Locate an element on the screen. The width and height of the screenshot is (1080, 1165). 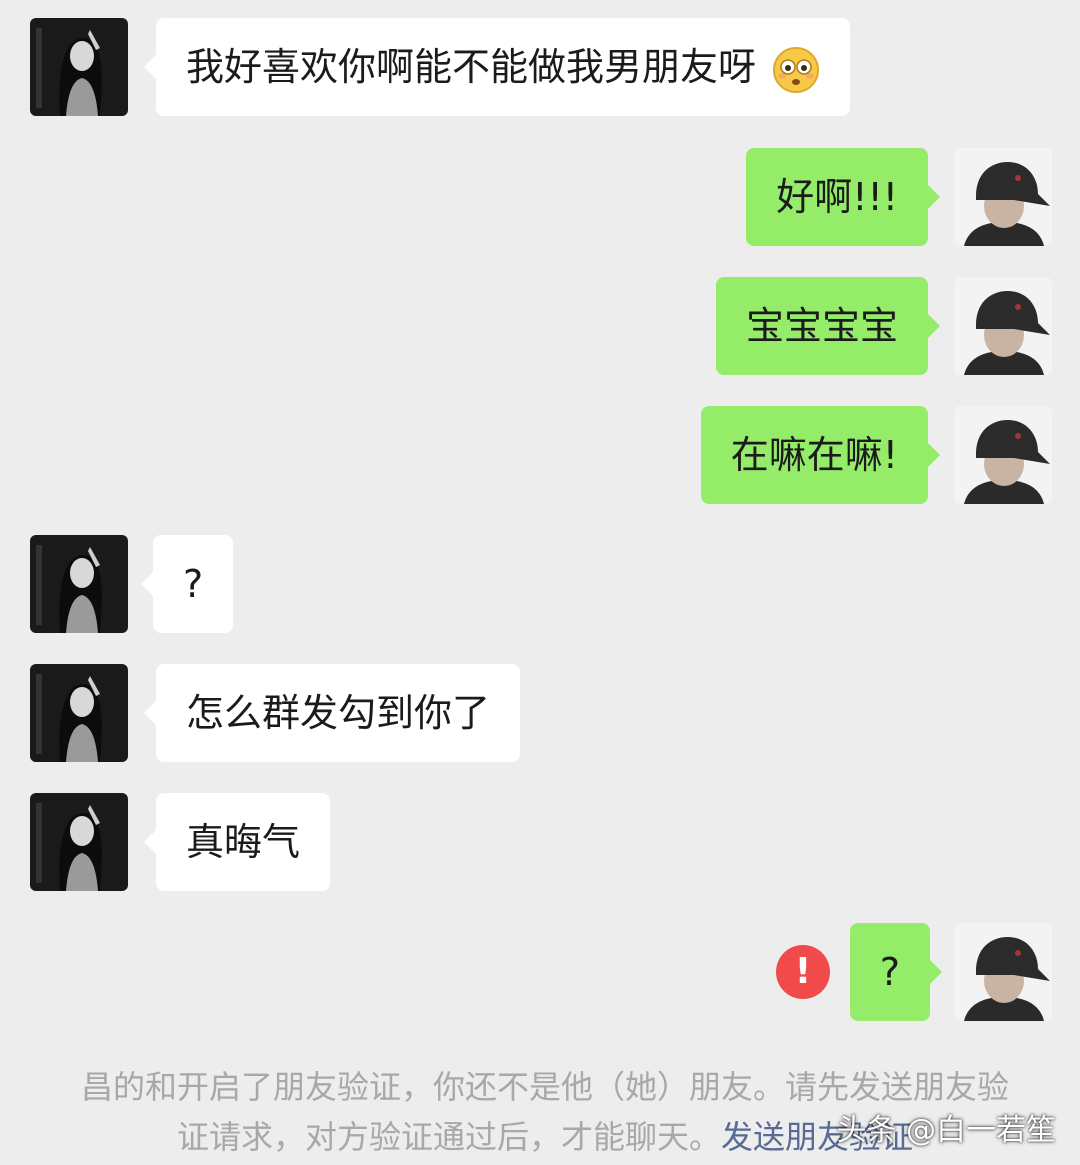
message-text: 好啊!!! is located at coordinates (837, 197).